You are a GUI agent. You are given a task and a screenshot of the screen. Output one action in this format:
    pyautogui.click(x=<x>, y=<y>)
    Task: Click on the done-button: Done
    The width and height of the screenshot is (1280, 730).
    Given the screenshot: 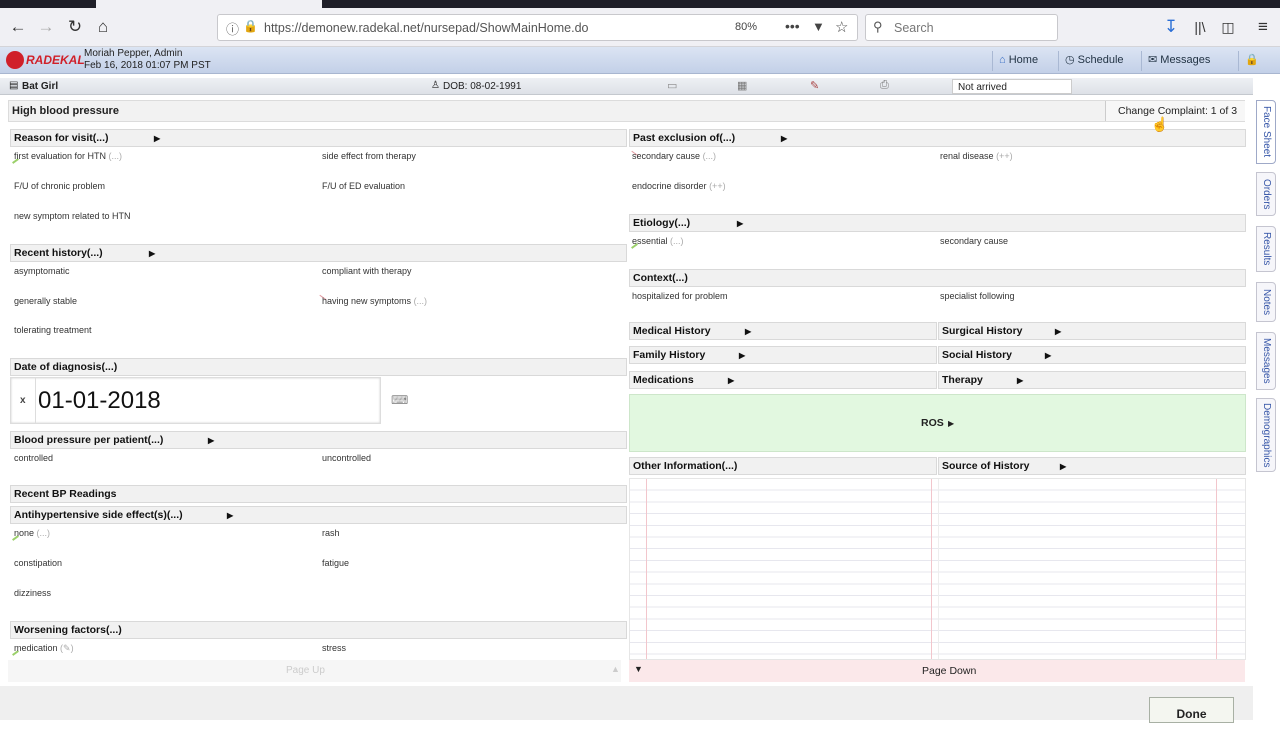 What is the action you would take?
    pyautogui.click(x=1191, y=710)
    